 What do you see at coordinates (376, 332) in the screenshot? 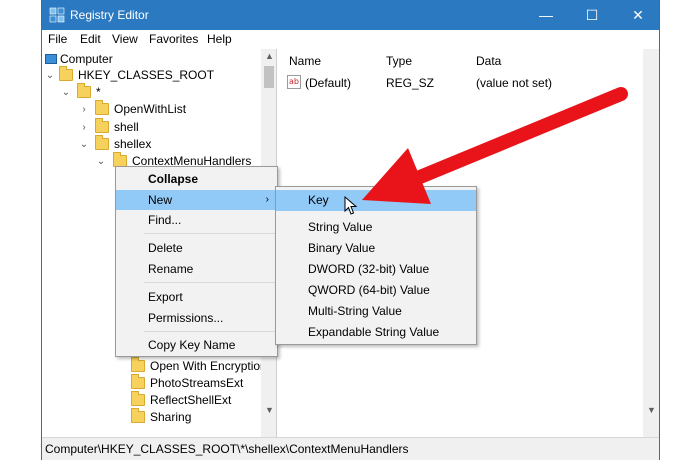
I see `submenu-item-expandable-string-value: Expandable String Value` at bounding box center [376, 332].